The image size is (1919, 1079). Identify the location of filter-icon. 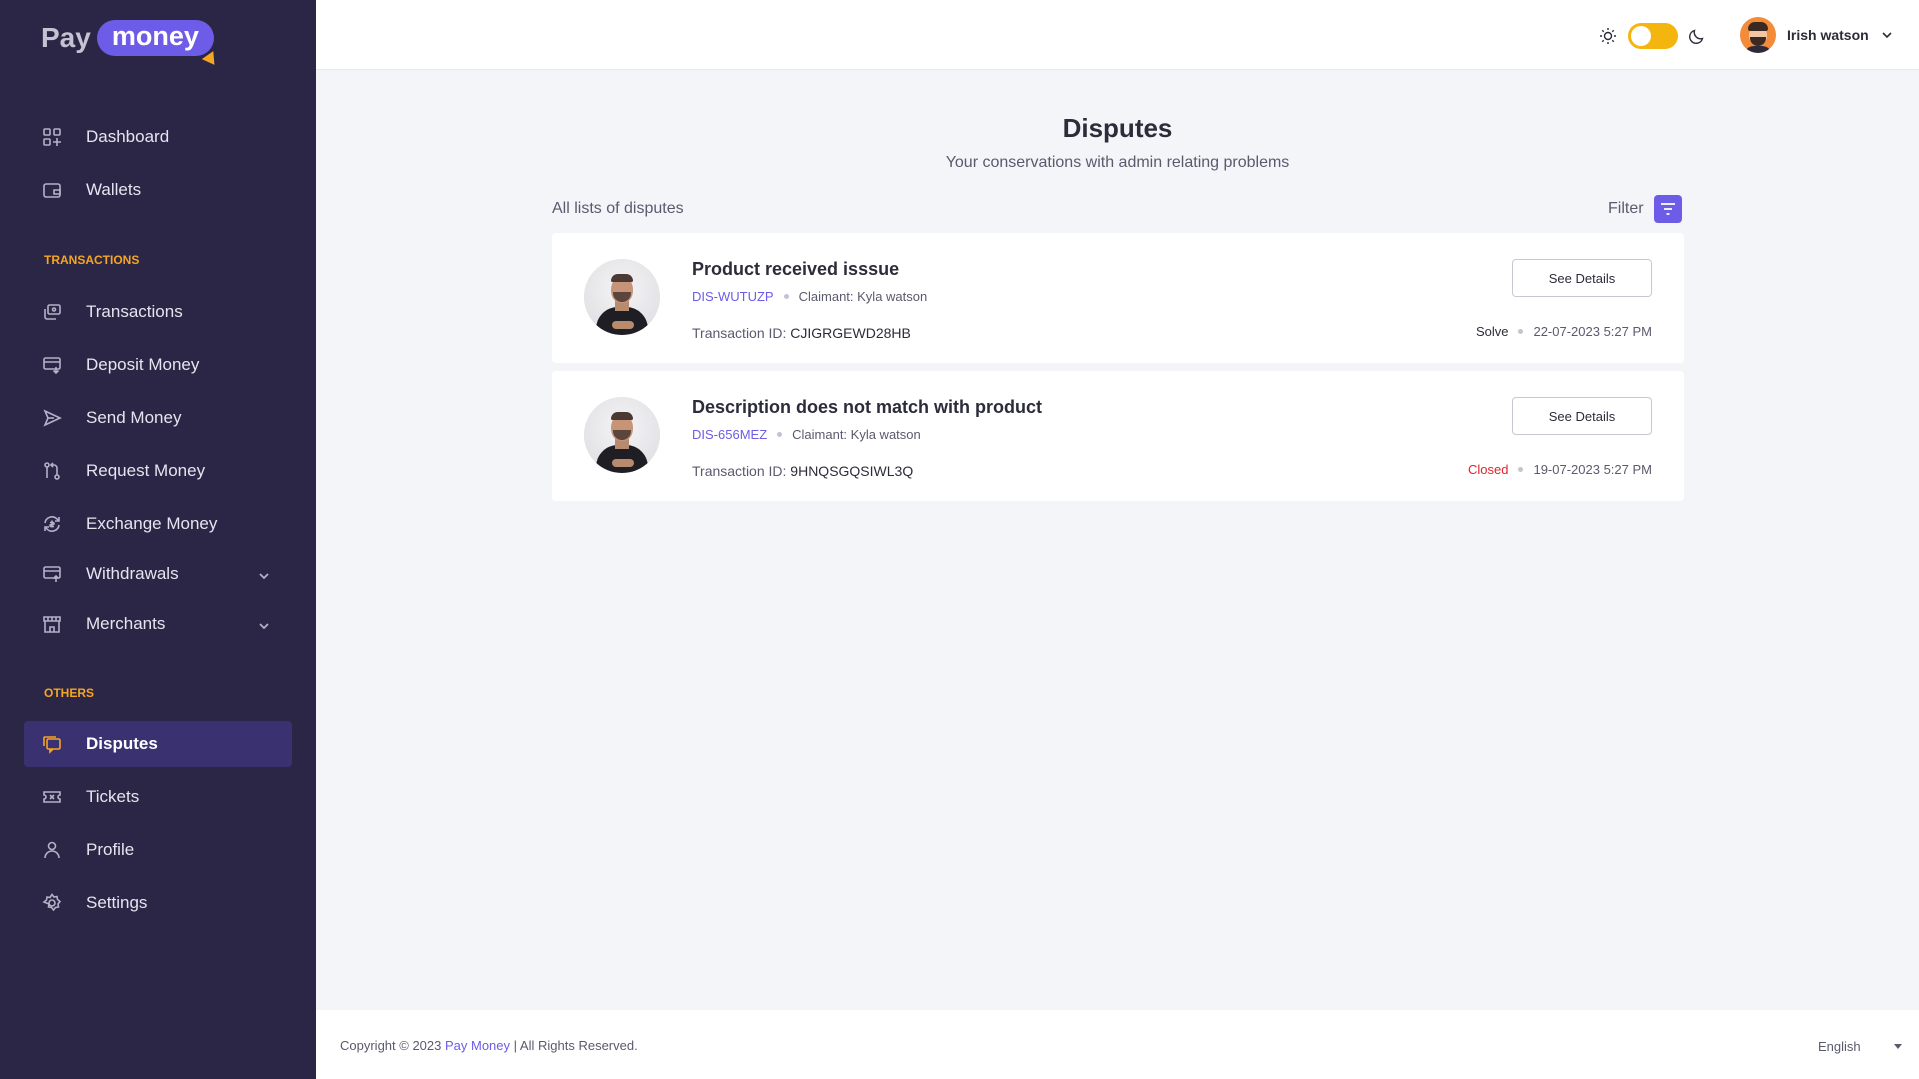
(1667, 209).